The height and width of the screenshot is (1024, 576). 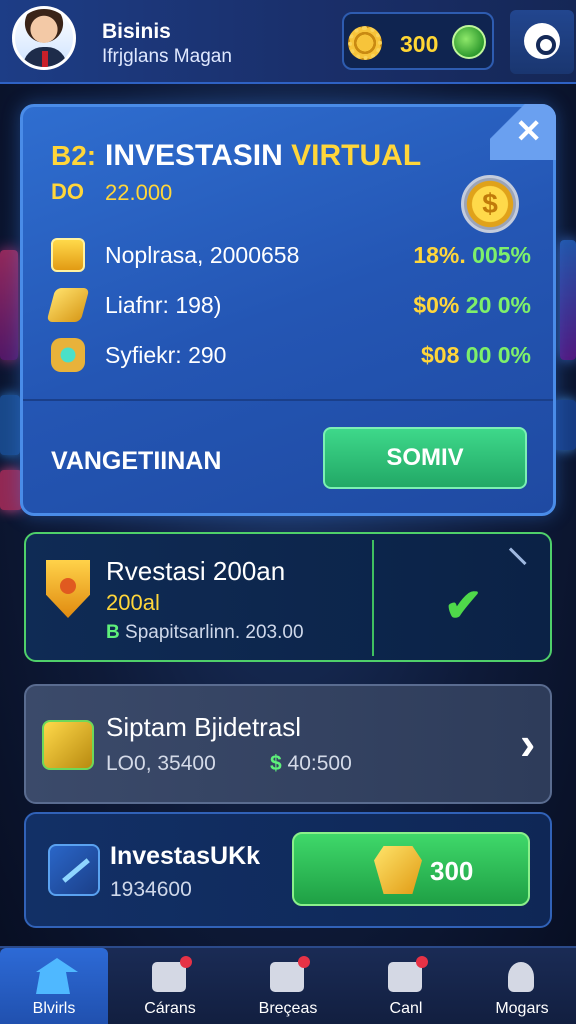 What do you see at coordinates (196, 571) in the screenshot?
I see `investment-title: Rvestasi 200an` at bounding box center [196, 571].